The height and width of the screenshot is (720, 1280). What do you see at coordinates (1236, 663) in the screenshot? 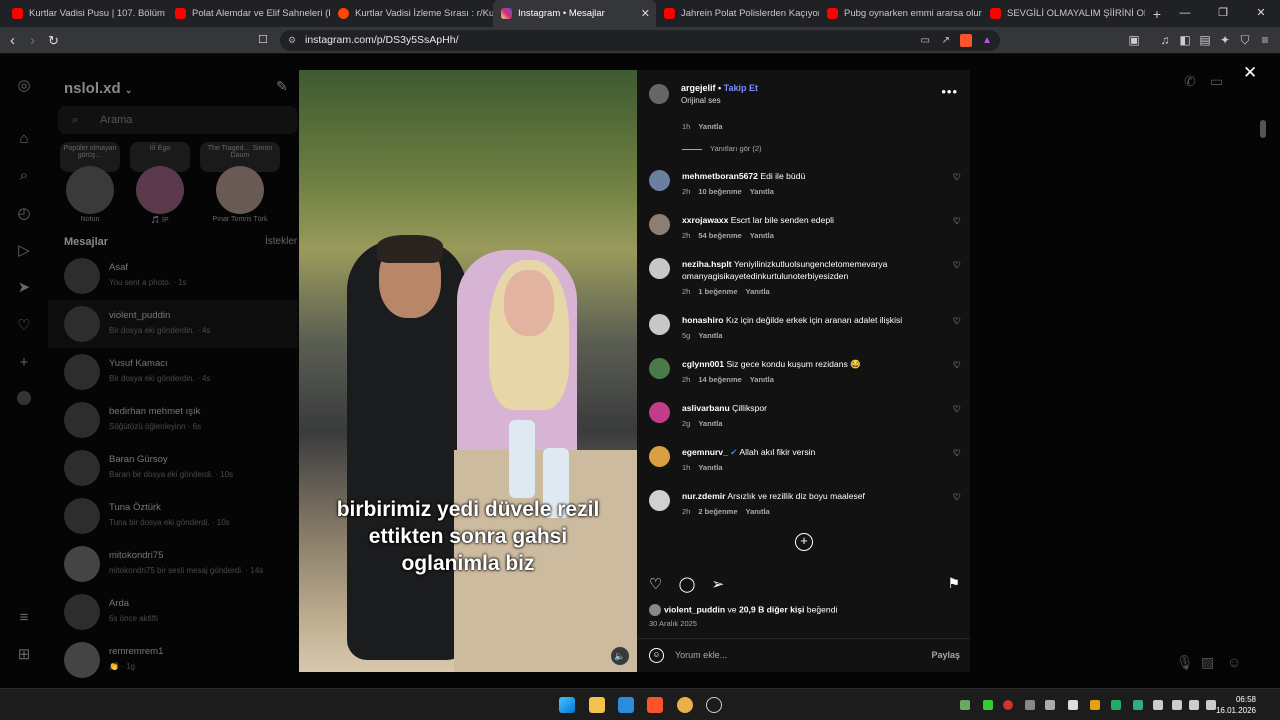
I see `sticker-icon: ☺` at bounding box center [1236, 663].